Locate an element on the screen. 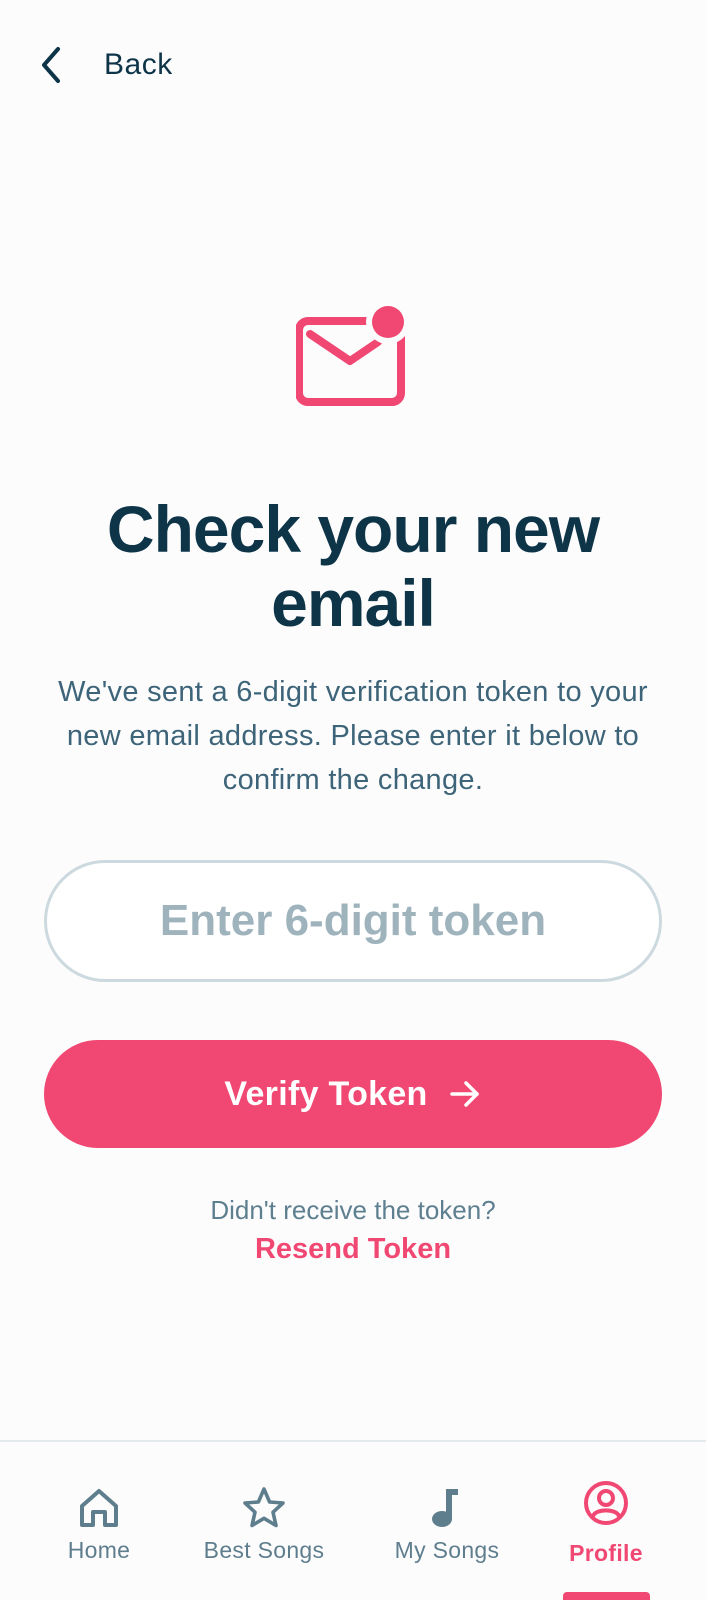 The image size is (706, 1600). music-note-icon is located at coordinates (445, 1508).